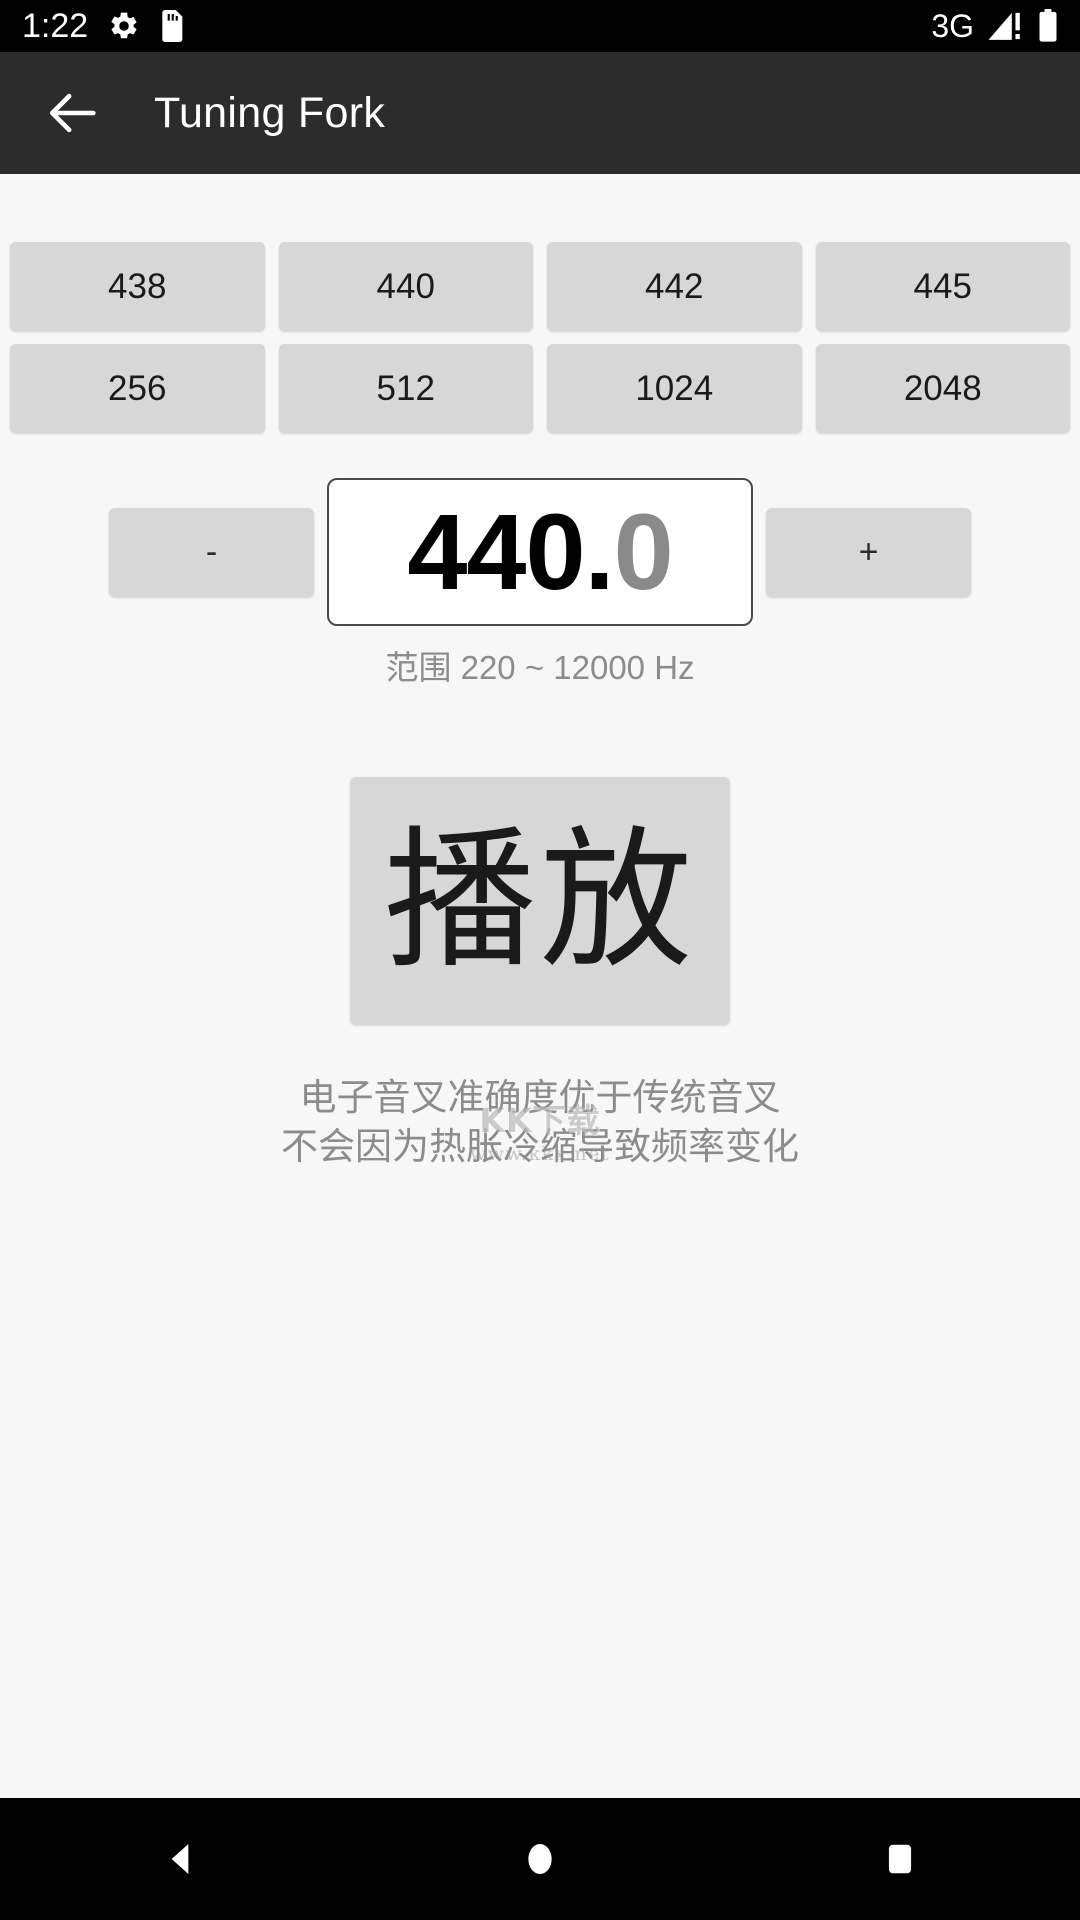 The image size is (1080, 1920). What do you see at coordinates (540, 667) in the screenshot?
I see `frequency-range-label: 范围 220 ~ 12000 Hz` at bounding box center [540, 667].